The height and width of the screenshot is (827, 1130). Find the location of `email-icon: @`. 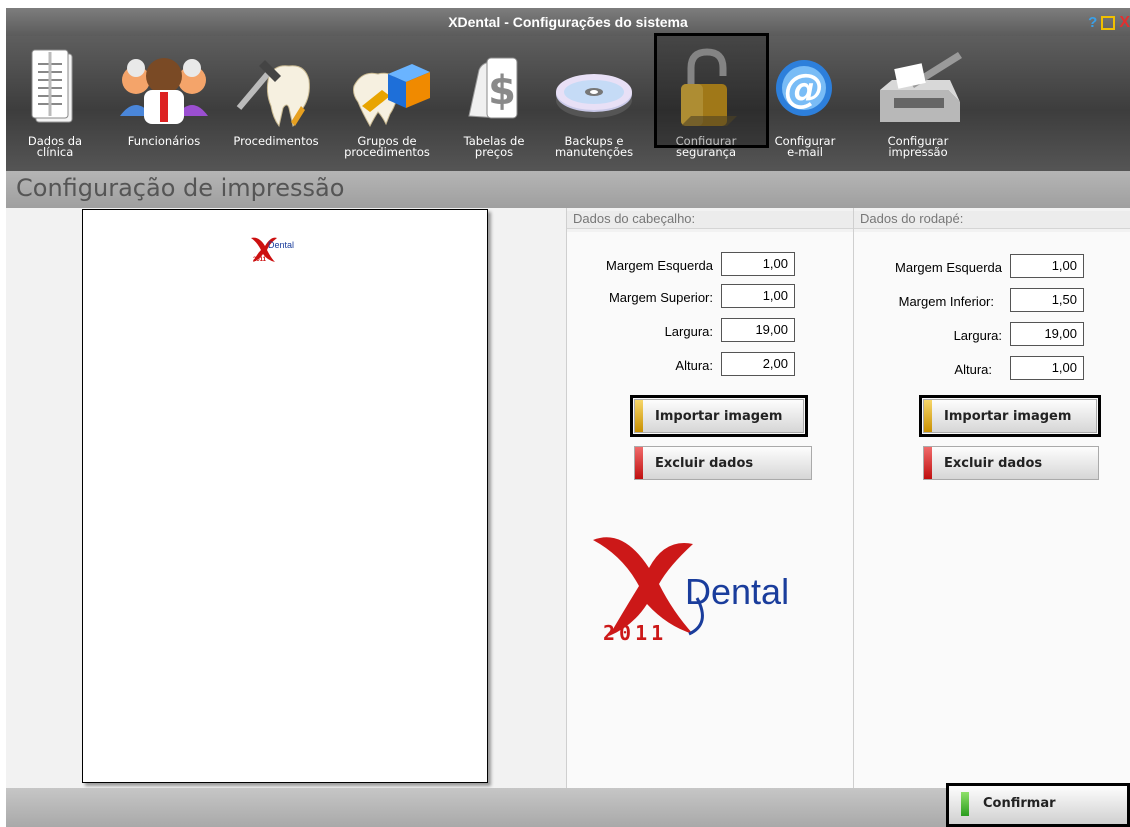

email-icon: @ is located at coordinates (804, 88).